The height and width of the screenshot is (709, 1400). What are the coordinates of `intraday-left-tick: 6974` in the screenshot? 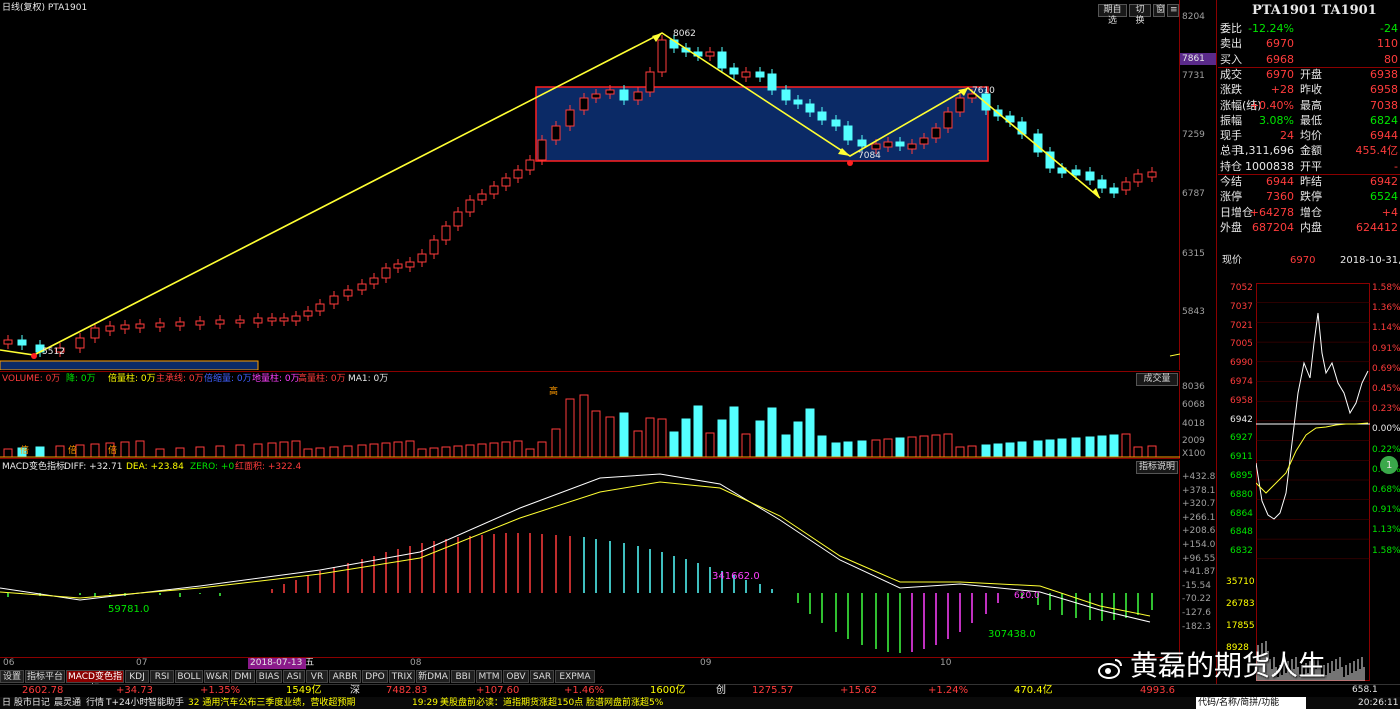 It's located at (1241, 382).